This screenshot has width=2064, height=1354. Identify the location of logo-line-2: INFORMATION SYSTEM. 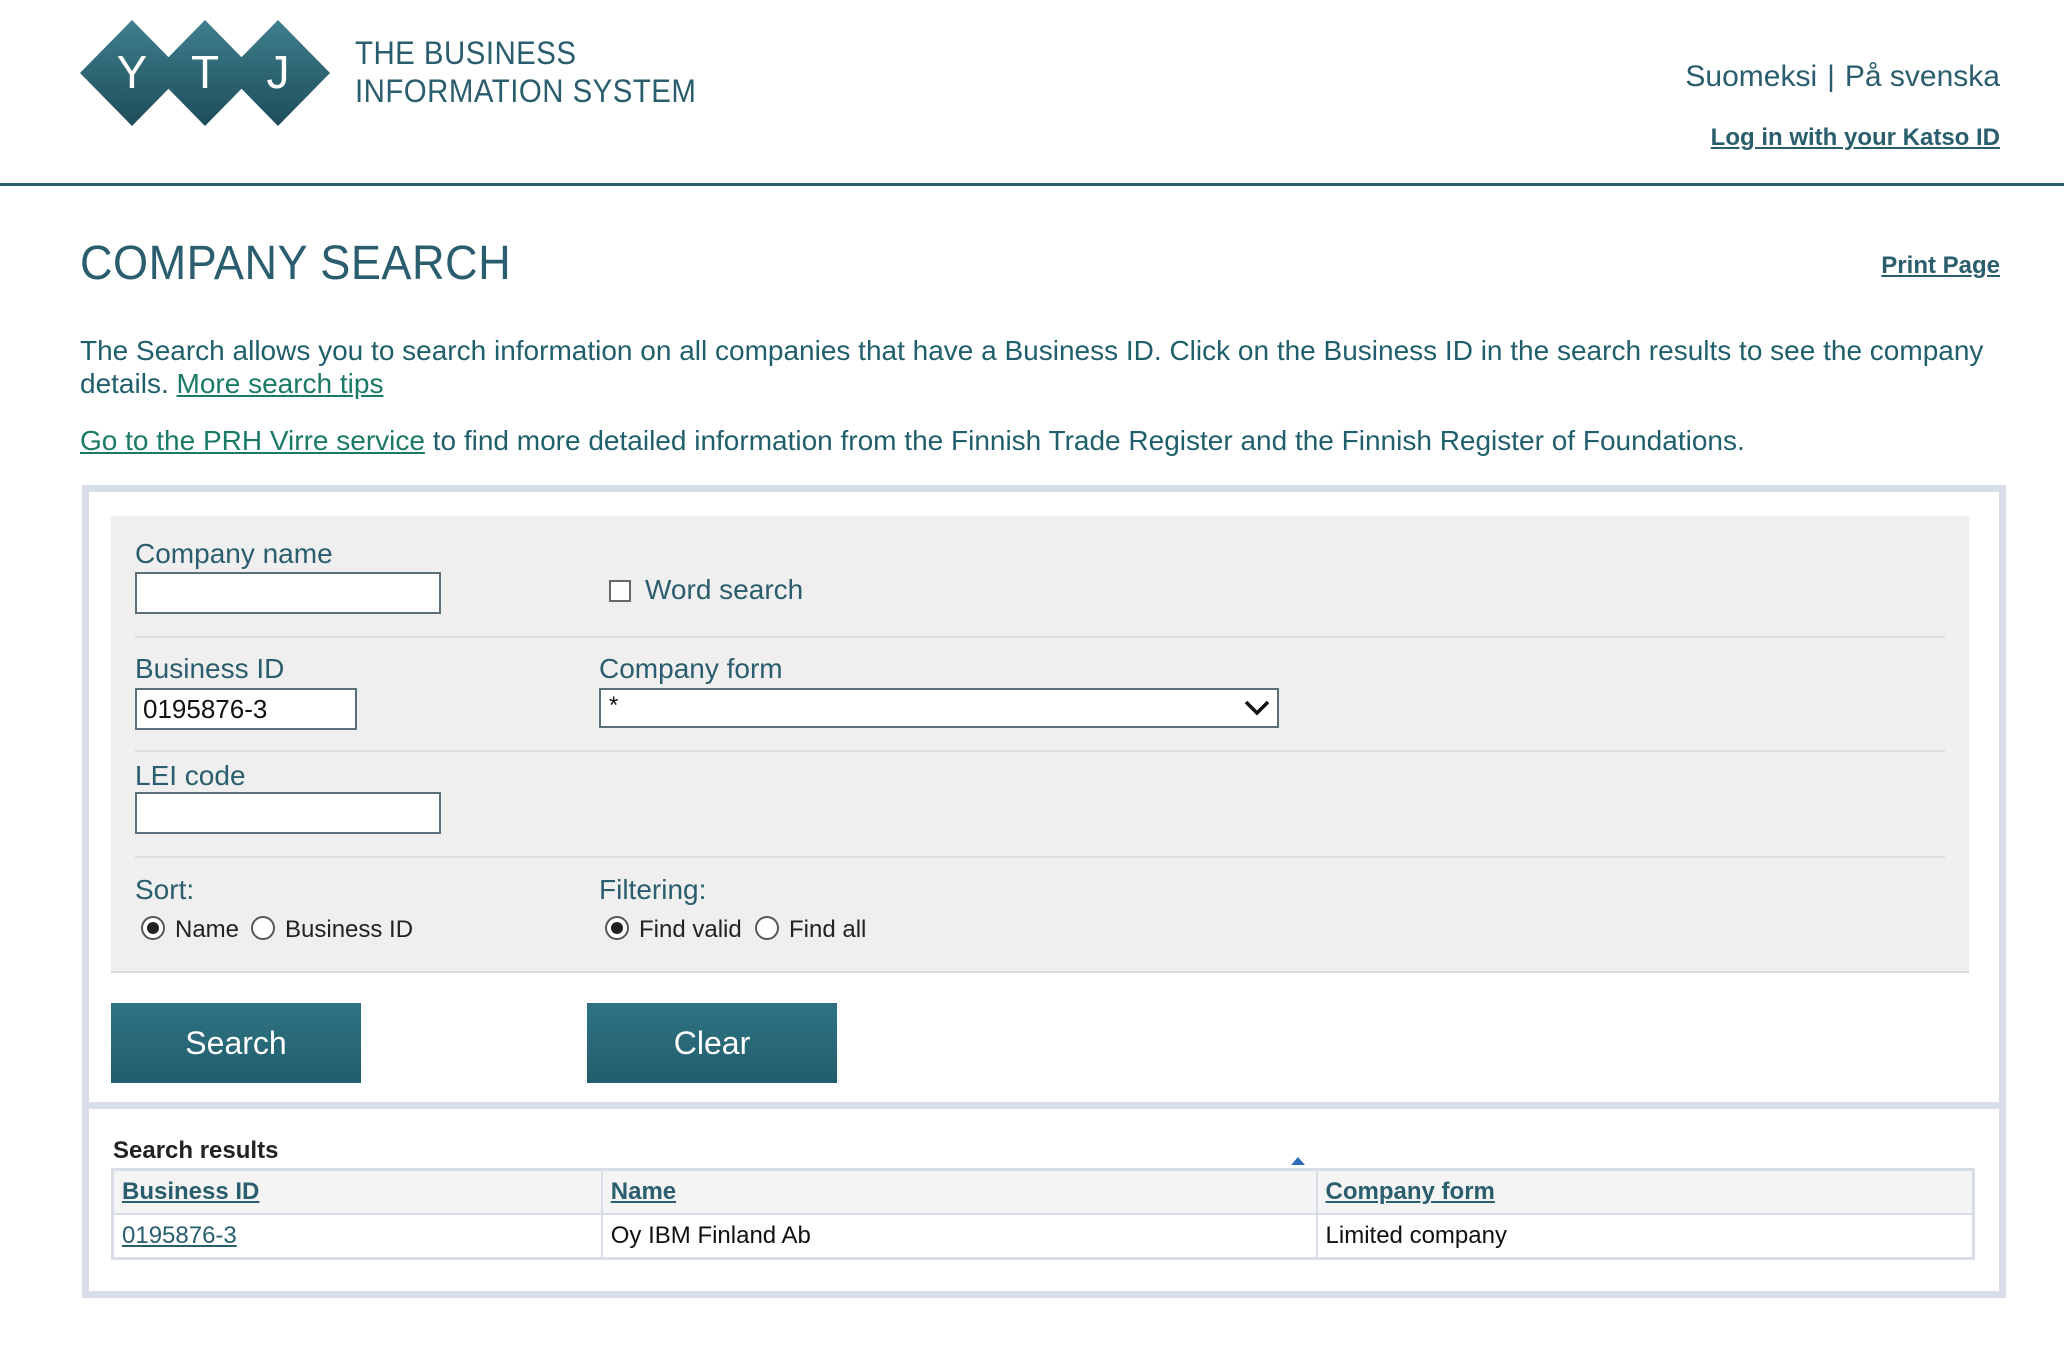
(526, 91).